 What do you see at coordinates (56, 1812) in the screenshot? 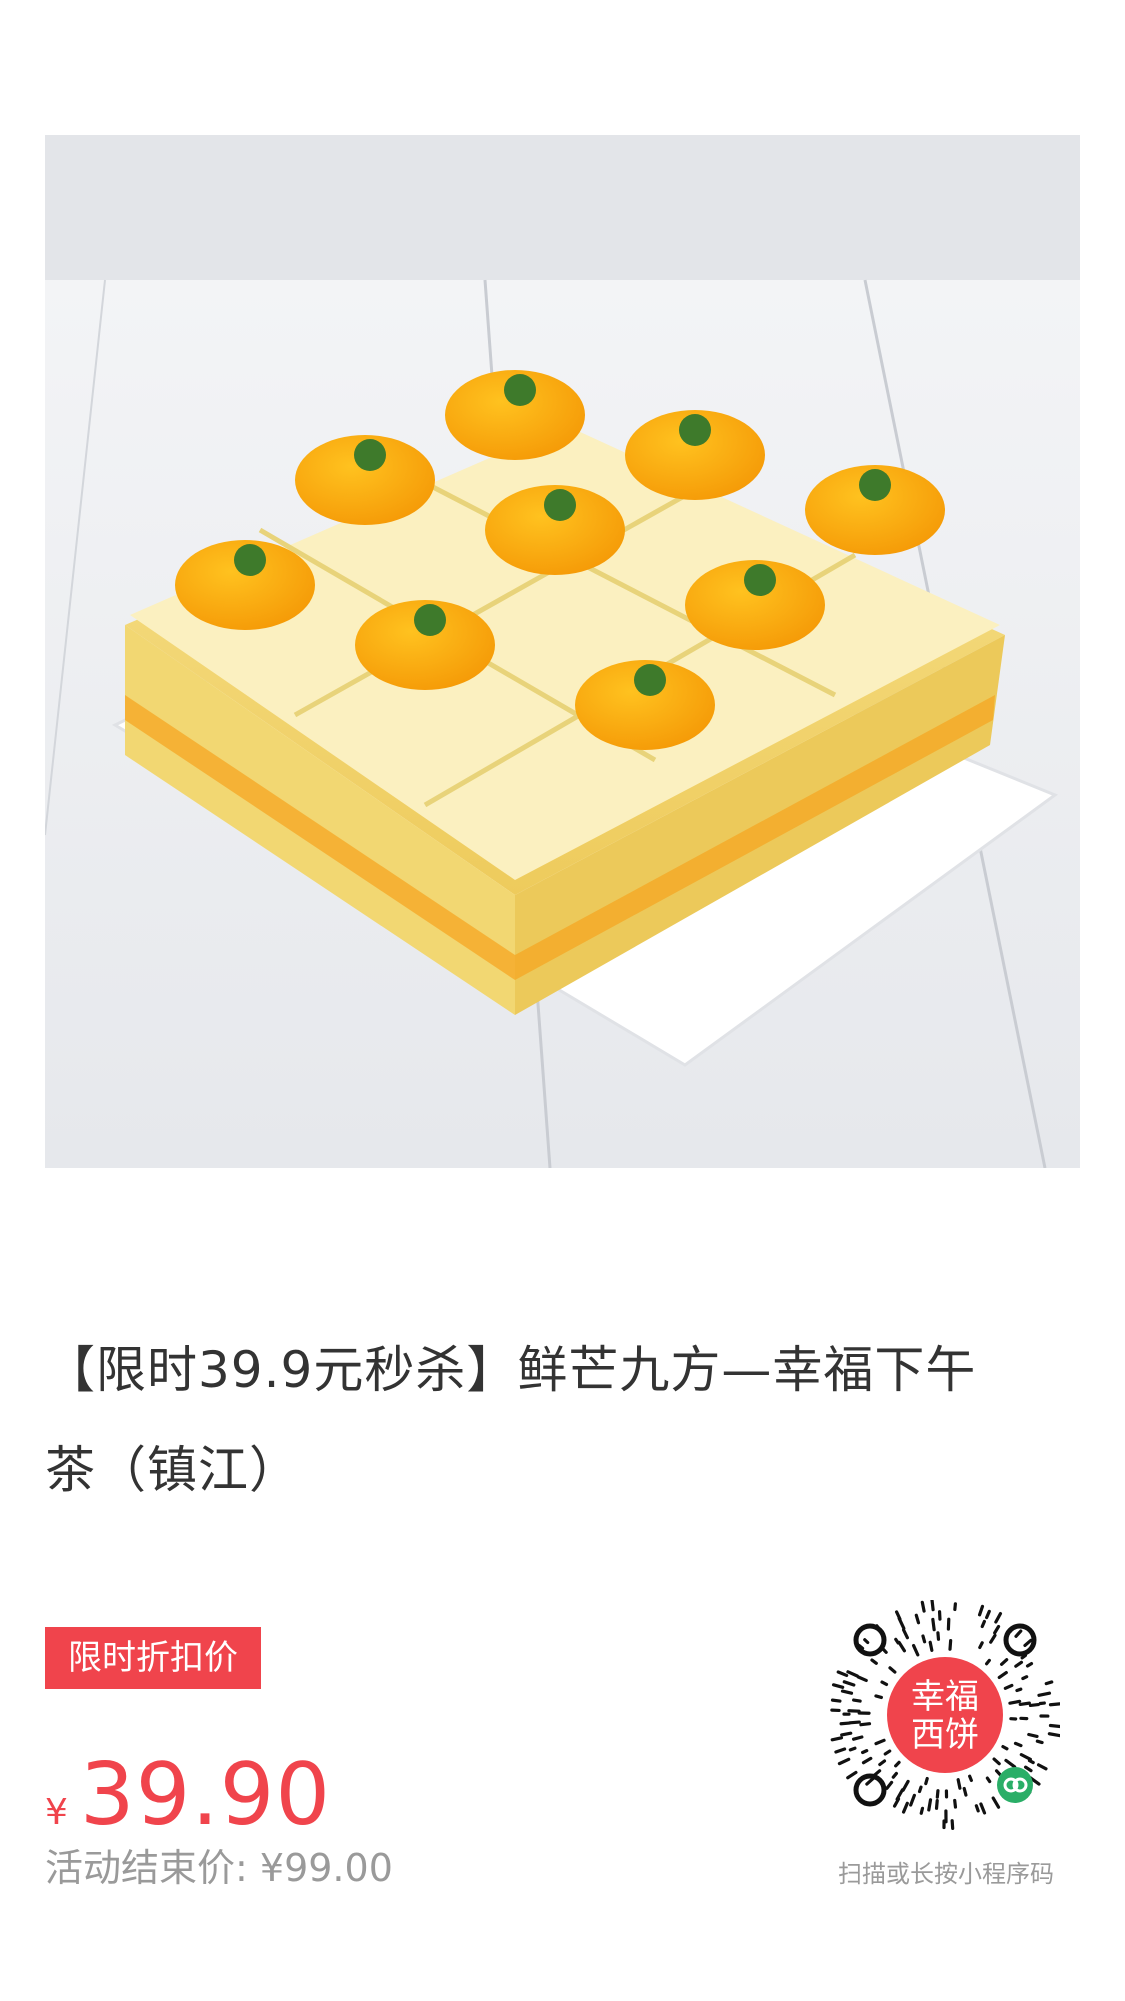
I see `currency-symbol: ¥` at bounding box center [56, 1812].